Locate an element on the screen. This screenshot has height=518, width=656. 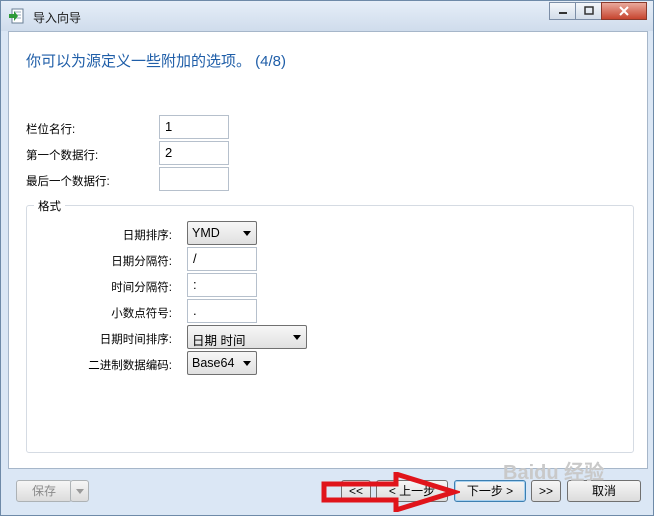
window-title: 导入向导 is located at coordinates (57, 18).